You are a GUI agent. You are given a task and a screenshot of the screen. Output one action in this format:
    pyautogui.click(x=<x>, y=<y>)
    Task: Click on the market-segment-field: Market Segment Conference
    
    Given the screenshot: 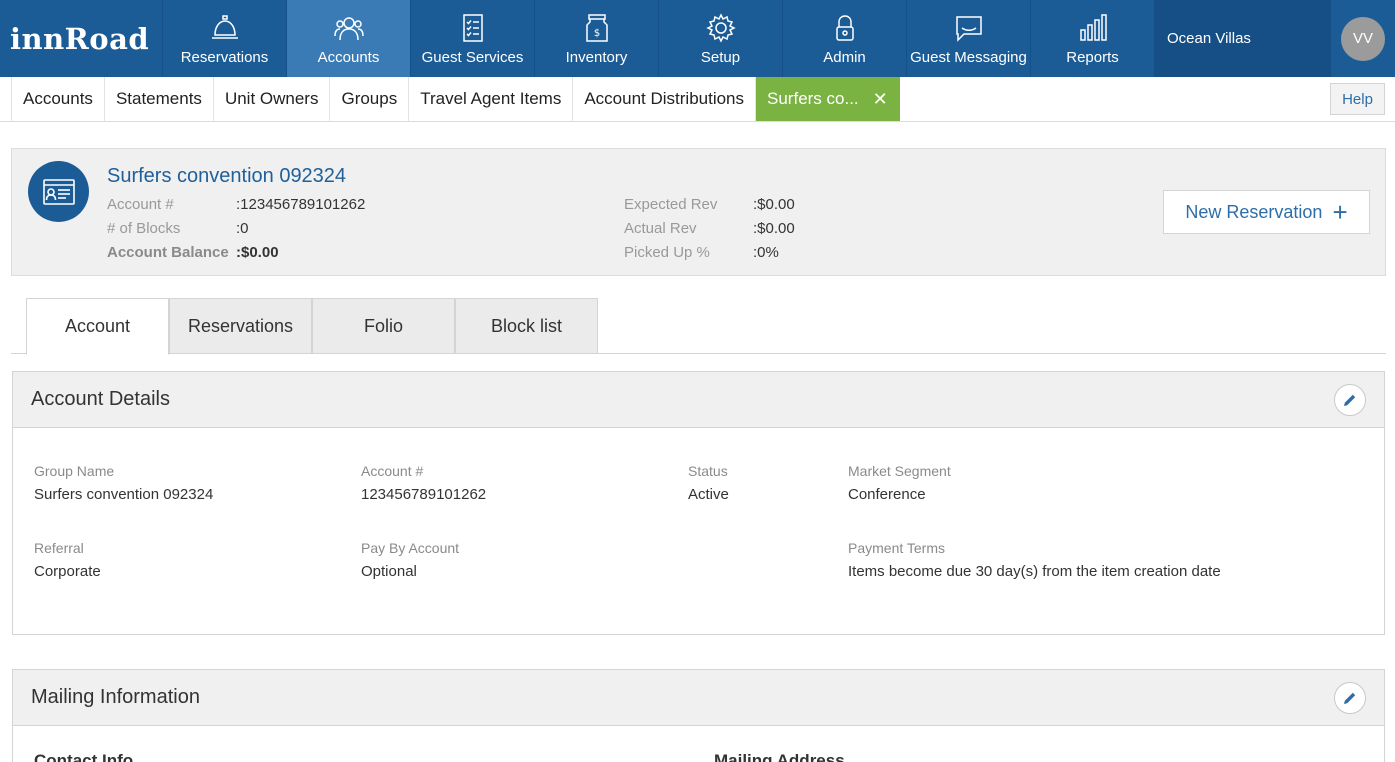 What is the action you would take?
    pyautogui.click(x=899, y=483)
    